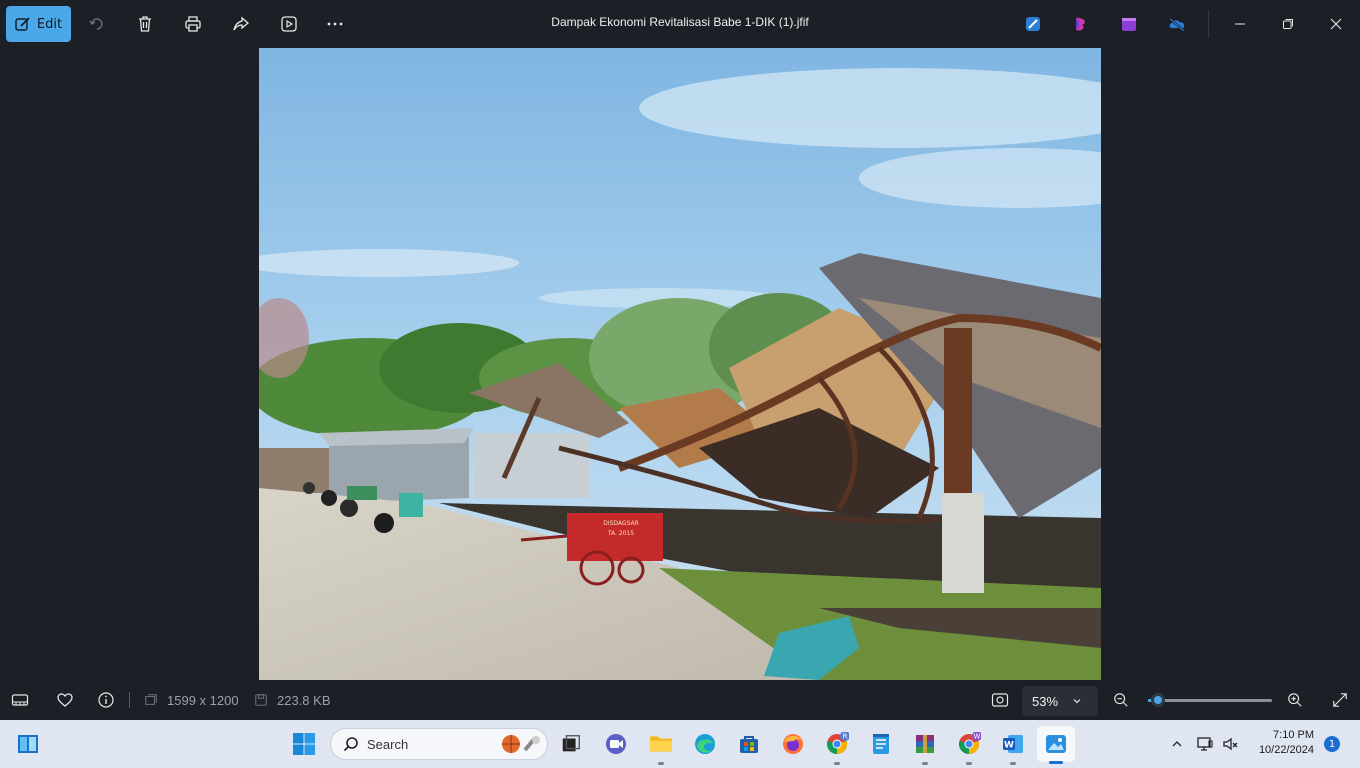 The image size is (1360, 768). I want to click on chevron-down-icon, so click(1077, 701).